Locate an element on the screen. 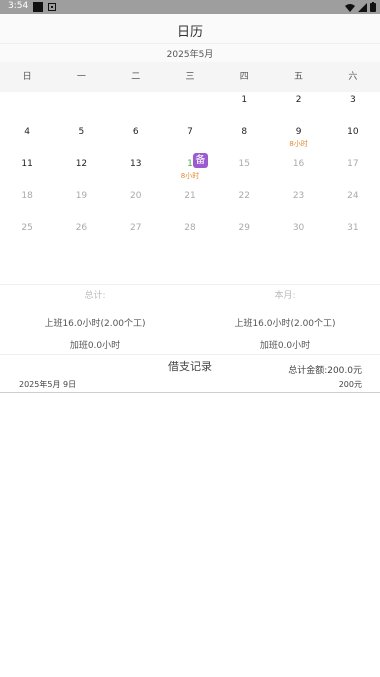 This screenshot has width=380, height=677. day-number: 6 is located at coordinates (135, 132).